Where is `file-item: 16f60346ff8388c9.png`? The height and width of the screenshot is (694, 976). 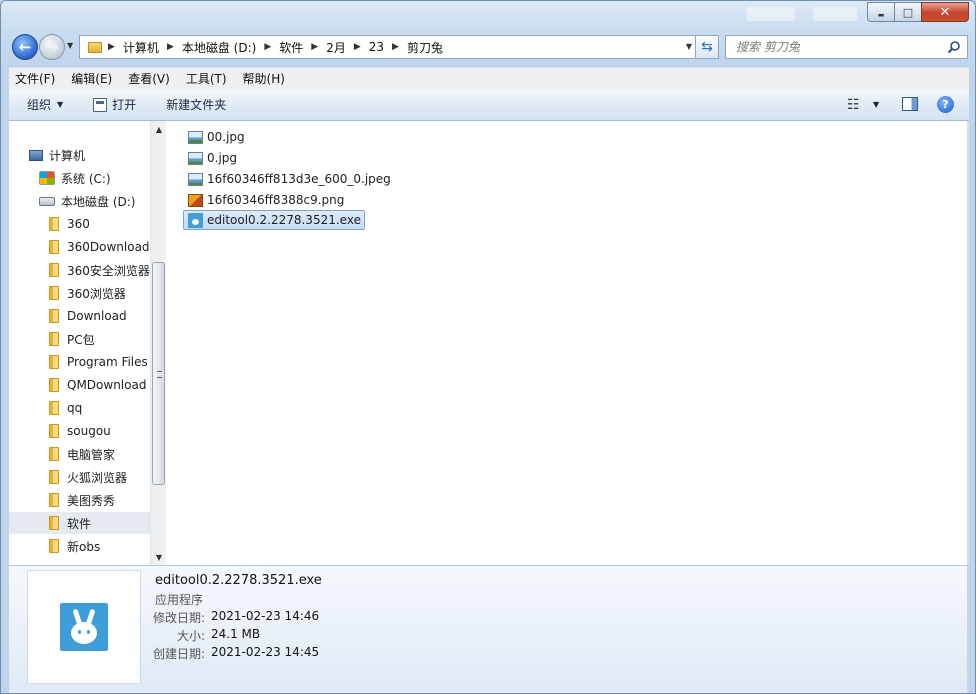
file-item: 16f60346ff8388c9.png is located at coordinates (265, 200).